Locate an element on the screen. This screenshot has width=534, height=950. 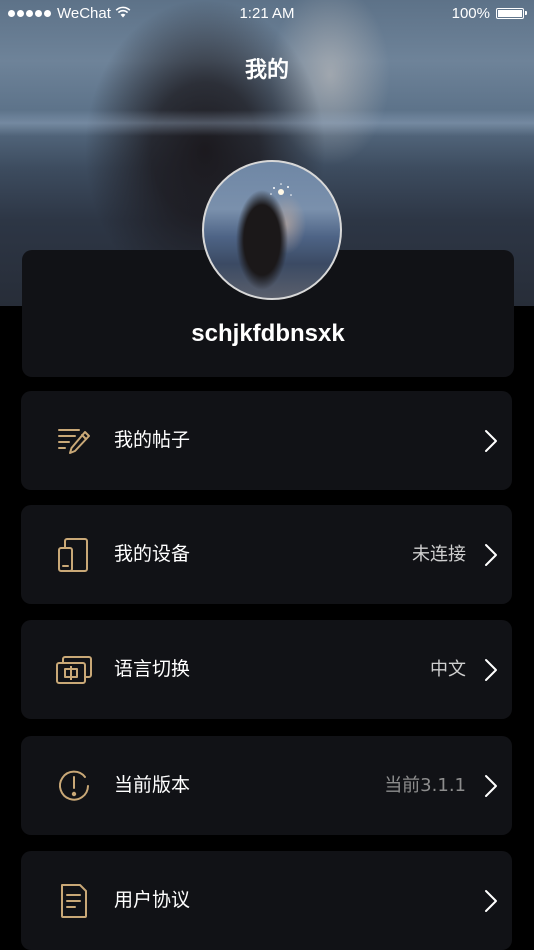
sparkler-glow is located at coordinates (281, 189).